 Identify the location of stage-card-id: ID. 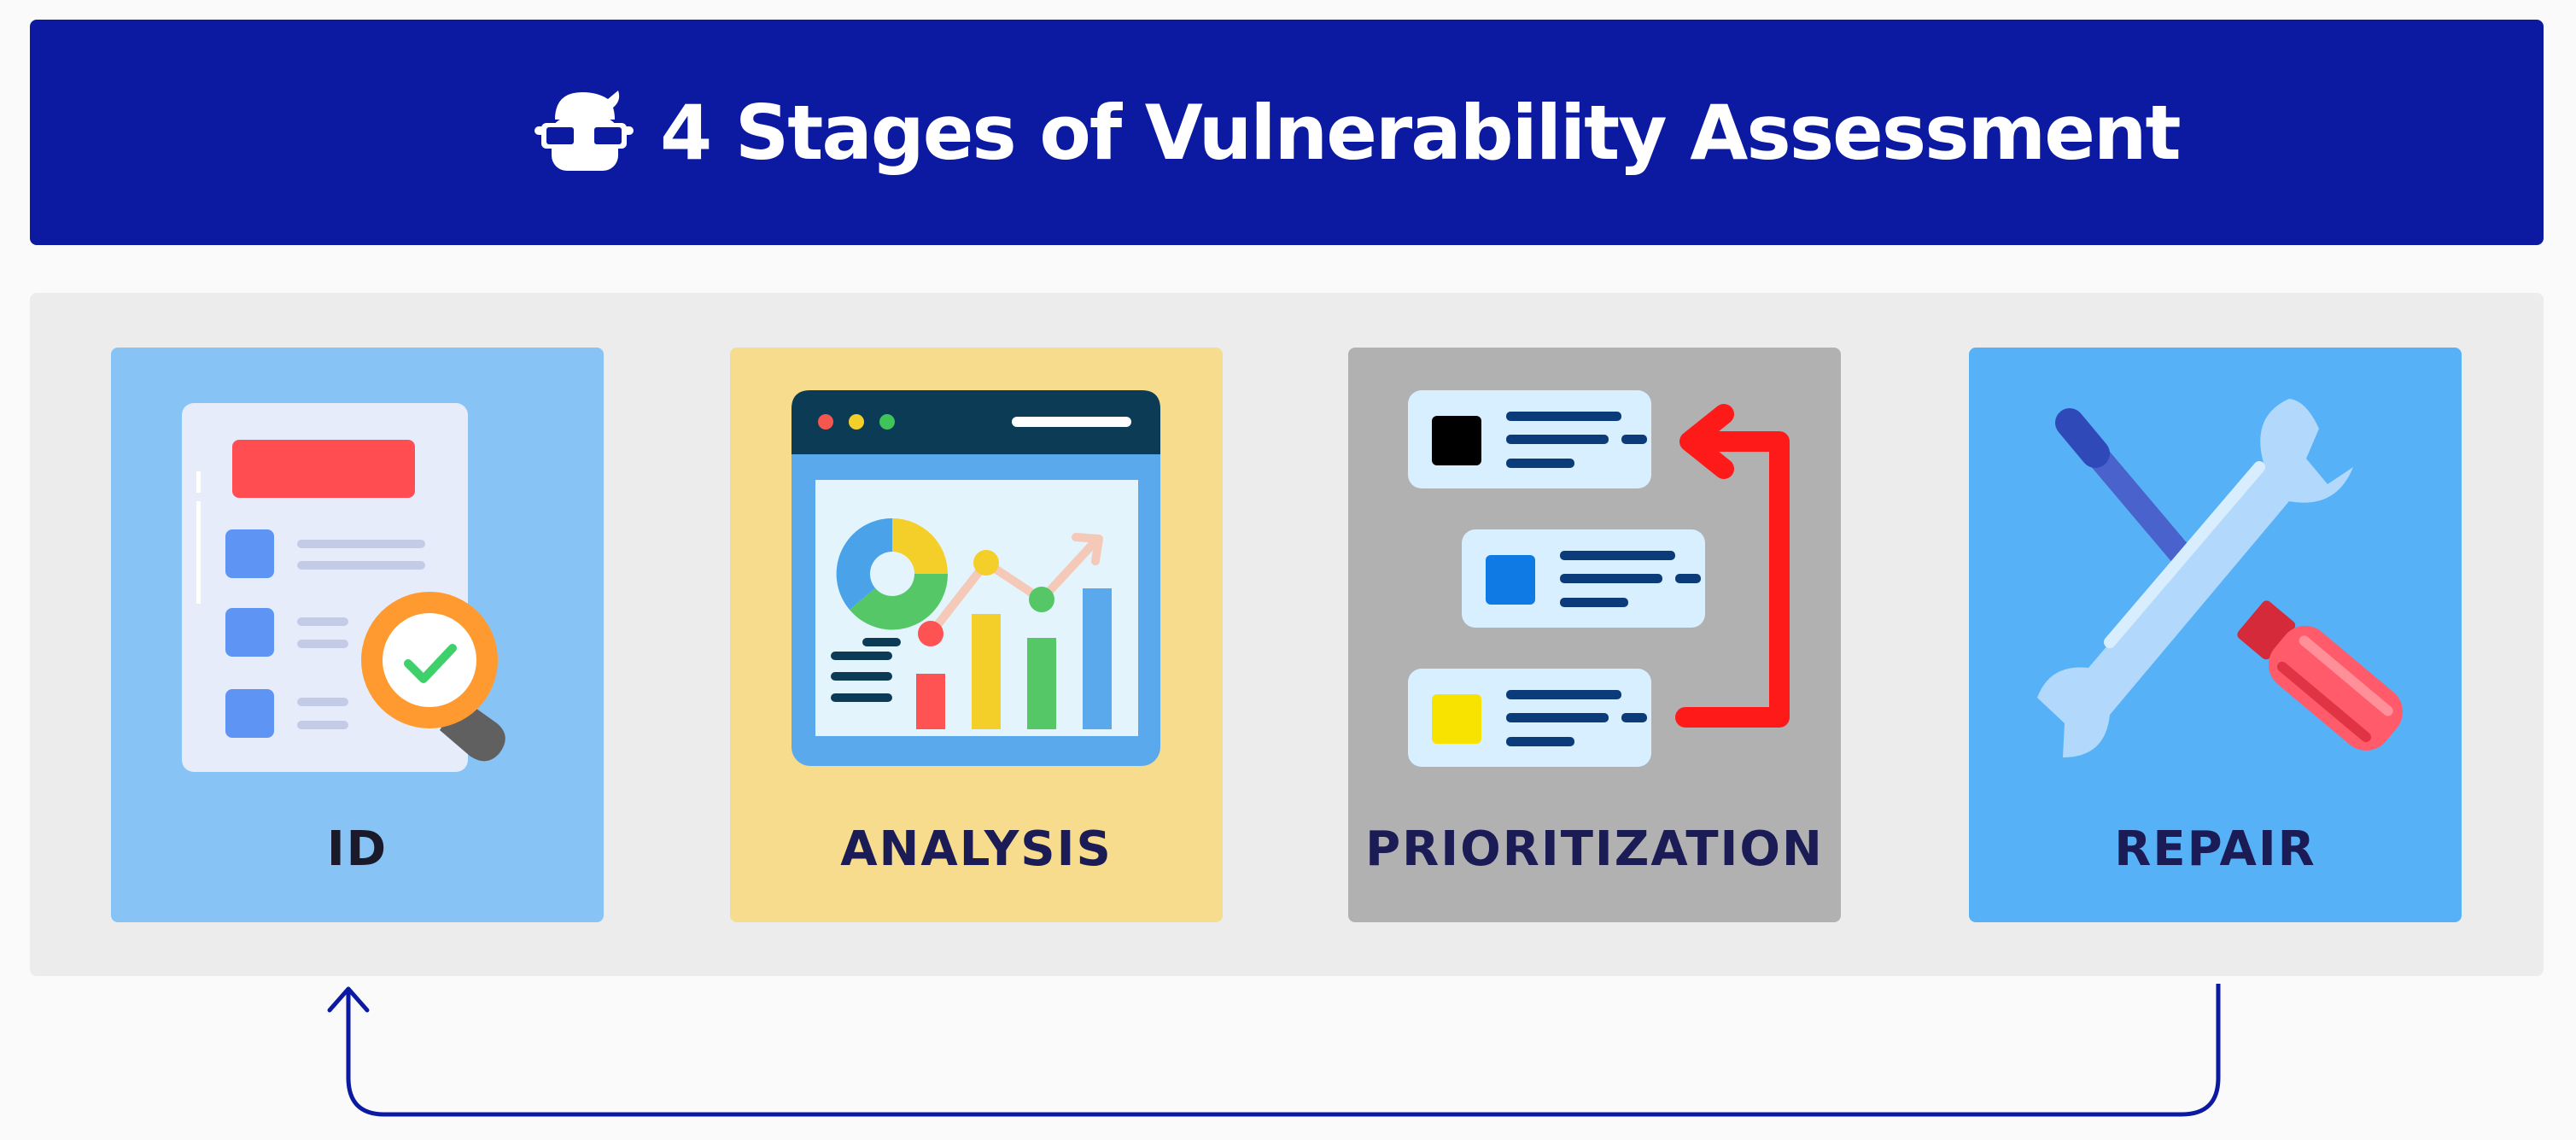
(357, 635).